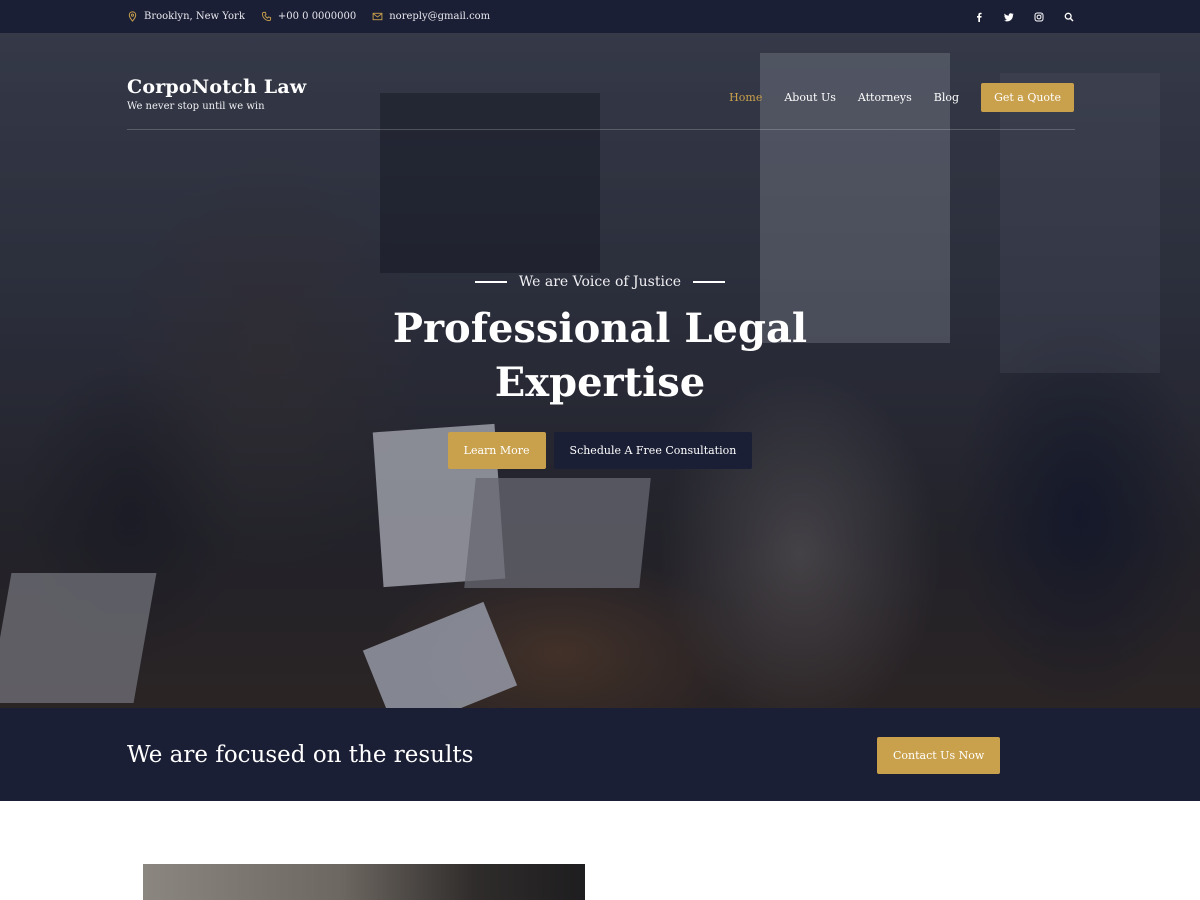 Image resolution: width=1200 pixels, height=900 pixels. What do you see at coordinates (1024, 16) in the screenshot?
I see `social-links` at bounding box center [1024, 16].